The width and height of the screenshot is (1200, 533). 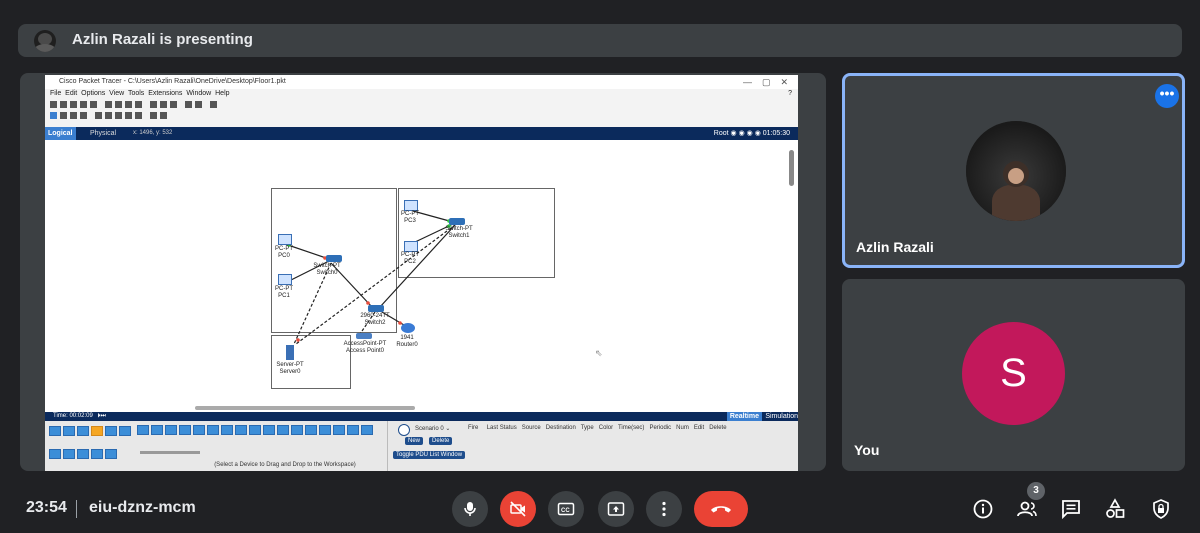 I want to click on device-model-6-icon, so click(x=213, y=430).